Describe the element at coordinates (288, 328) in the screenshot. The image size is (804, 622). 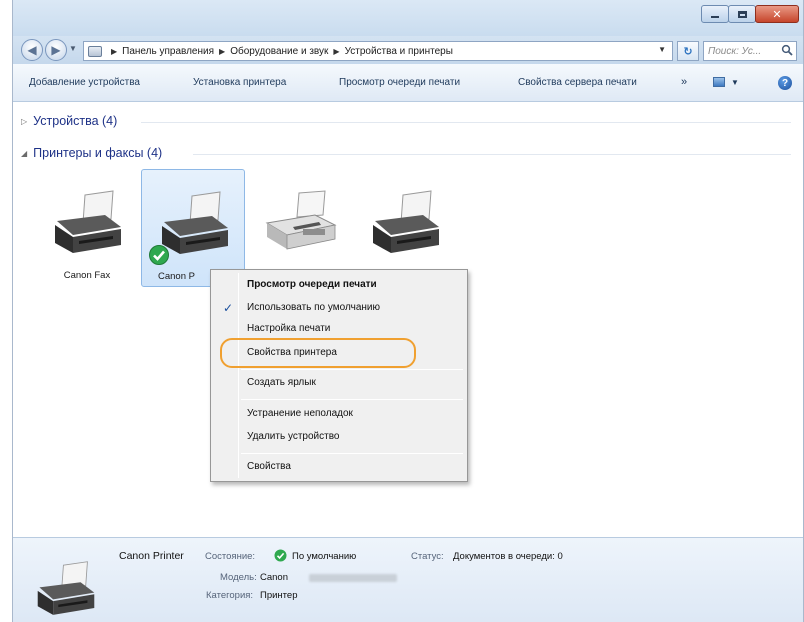
I see `menu-item-printing-preferences: Настройка печати` at that location.